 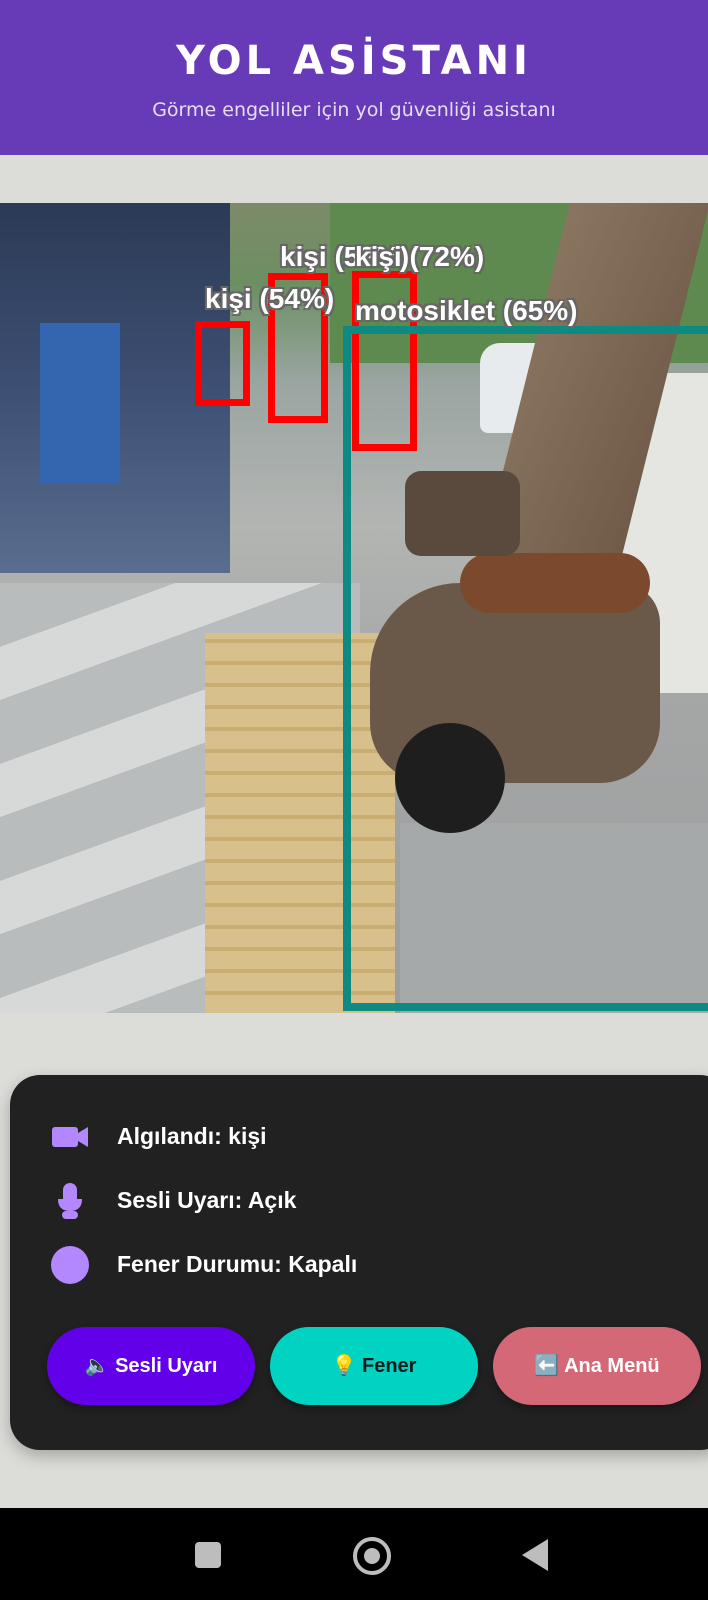 I want to click on scene-shop-window, so click(x=80, y=403).